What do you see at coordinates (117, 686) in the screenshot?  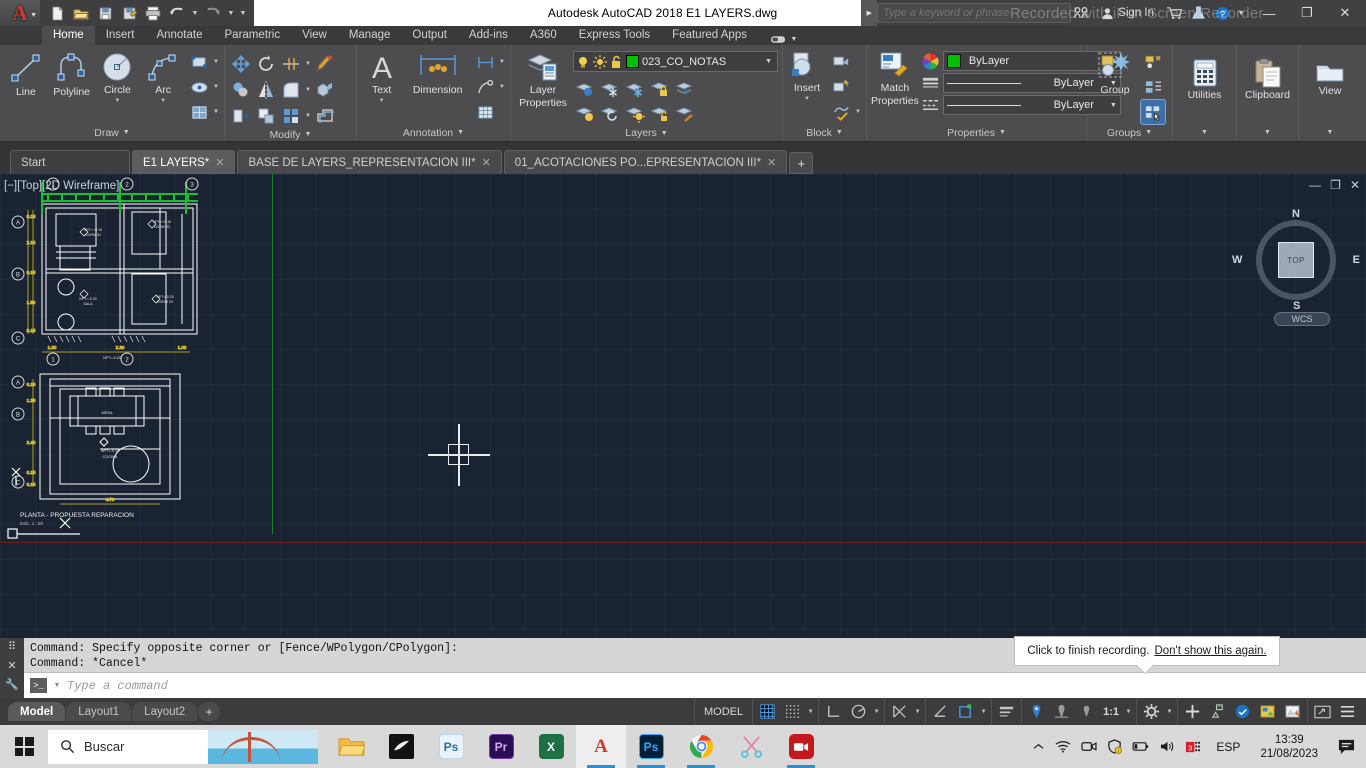 I see `command-input: Type a command` at bounding box center [117, 686].